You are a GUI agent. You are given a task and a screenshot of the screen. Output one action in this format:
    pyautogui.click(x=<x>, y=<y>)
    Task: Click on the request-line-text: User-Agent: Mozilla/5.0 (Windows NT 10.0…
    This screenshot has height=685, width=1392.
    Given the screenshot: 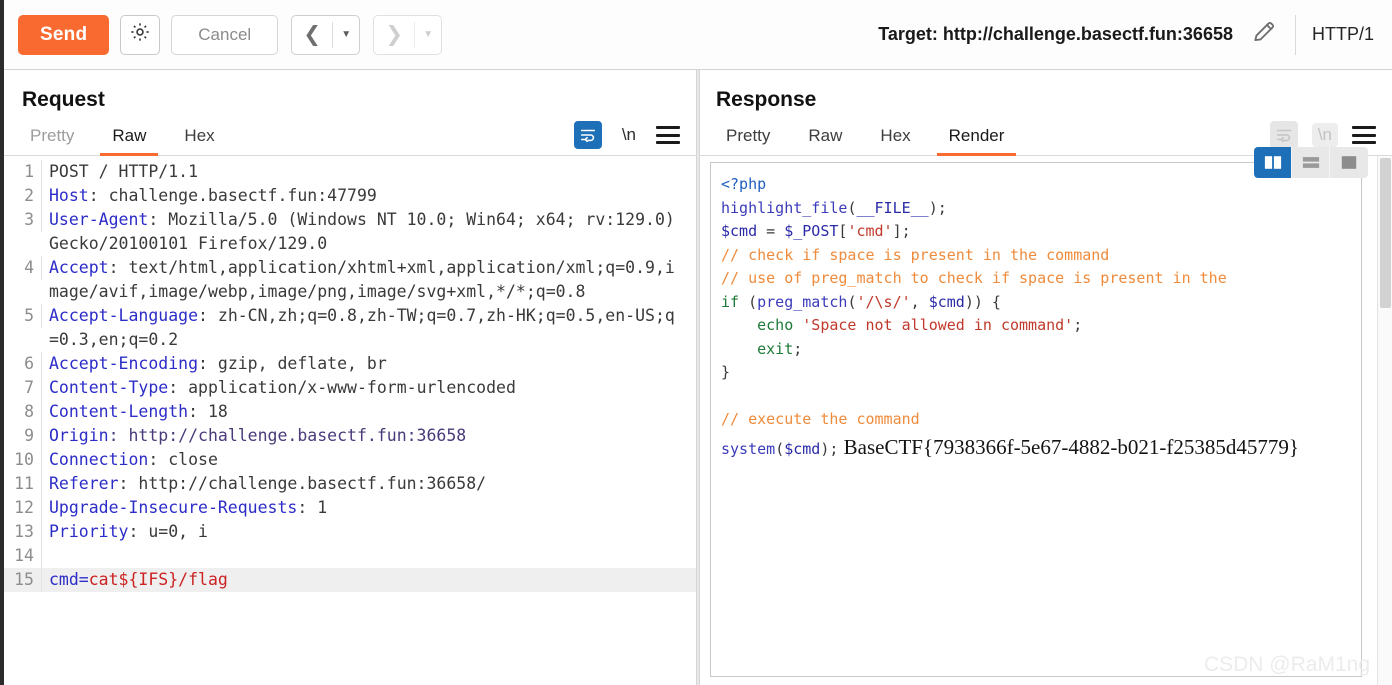 What is the action you would take?
    pyautogui.click(x=369, y=232)
    